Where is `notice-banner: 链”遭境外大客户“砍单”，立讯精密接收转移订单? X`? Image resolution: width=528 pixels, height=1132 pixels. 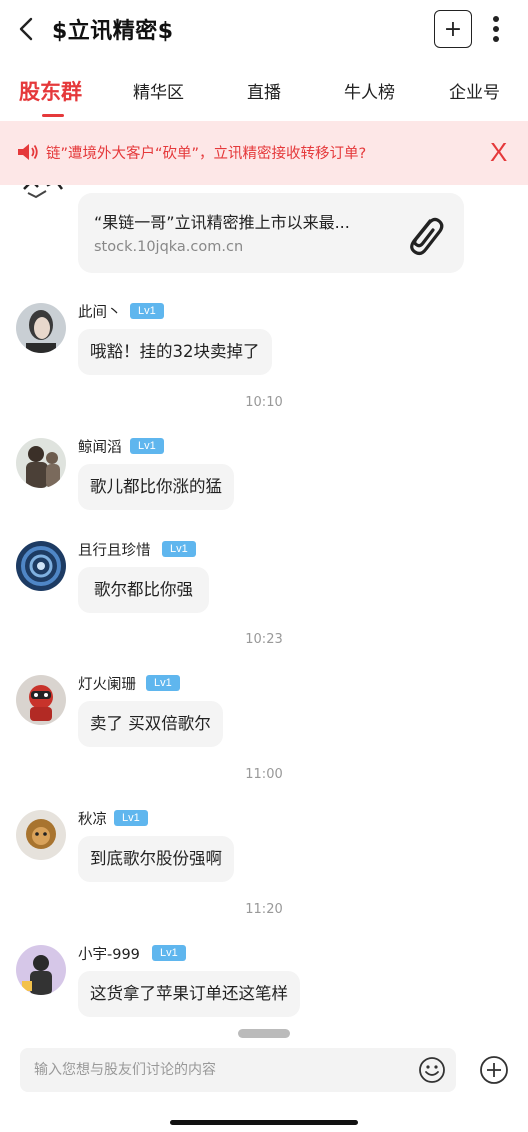 notice-banner: 链”遭境外大客户“砍单”，立讯精密接收转移订单? X is located at coordinates (264, 153).